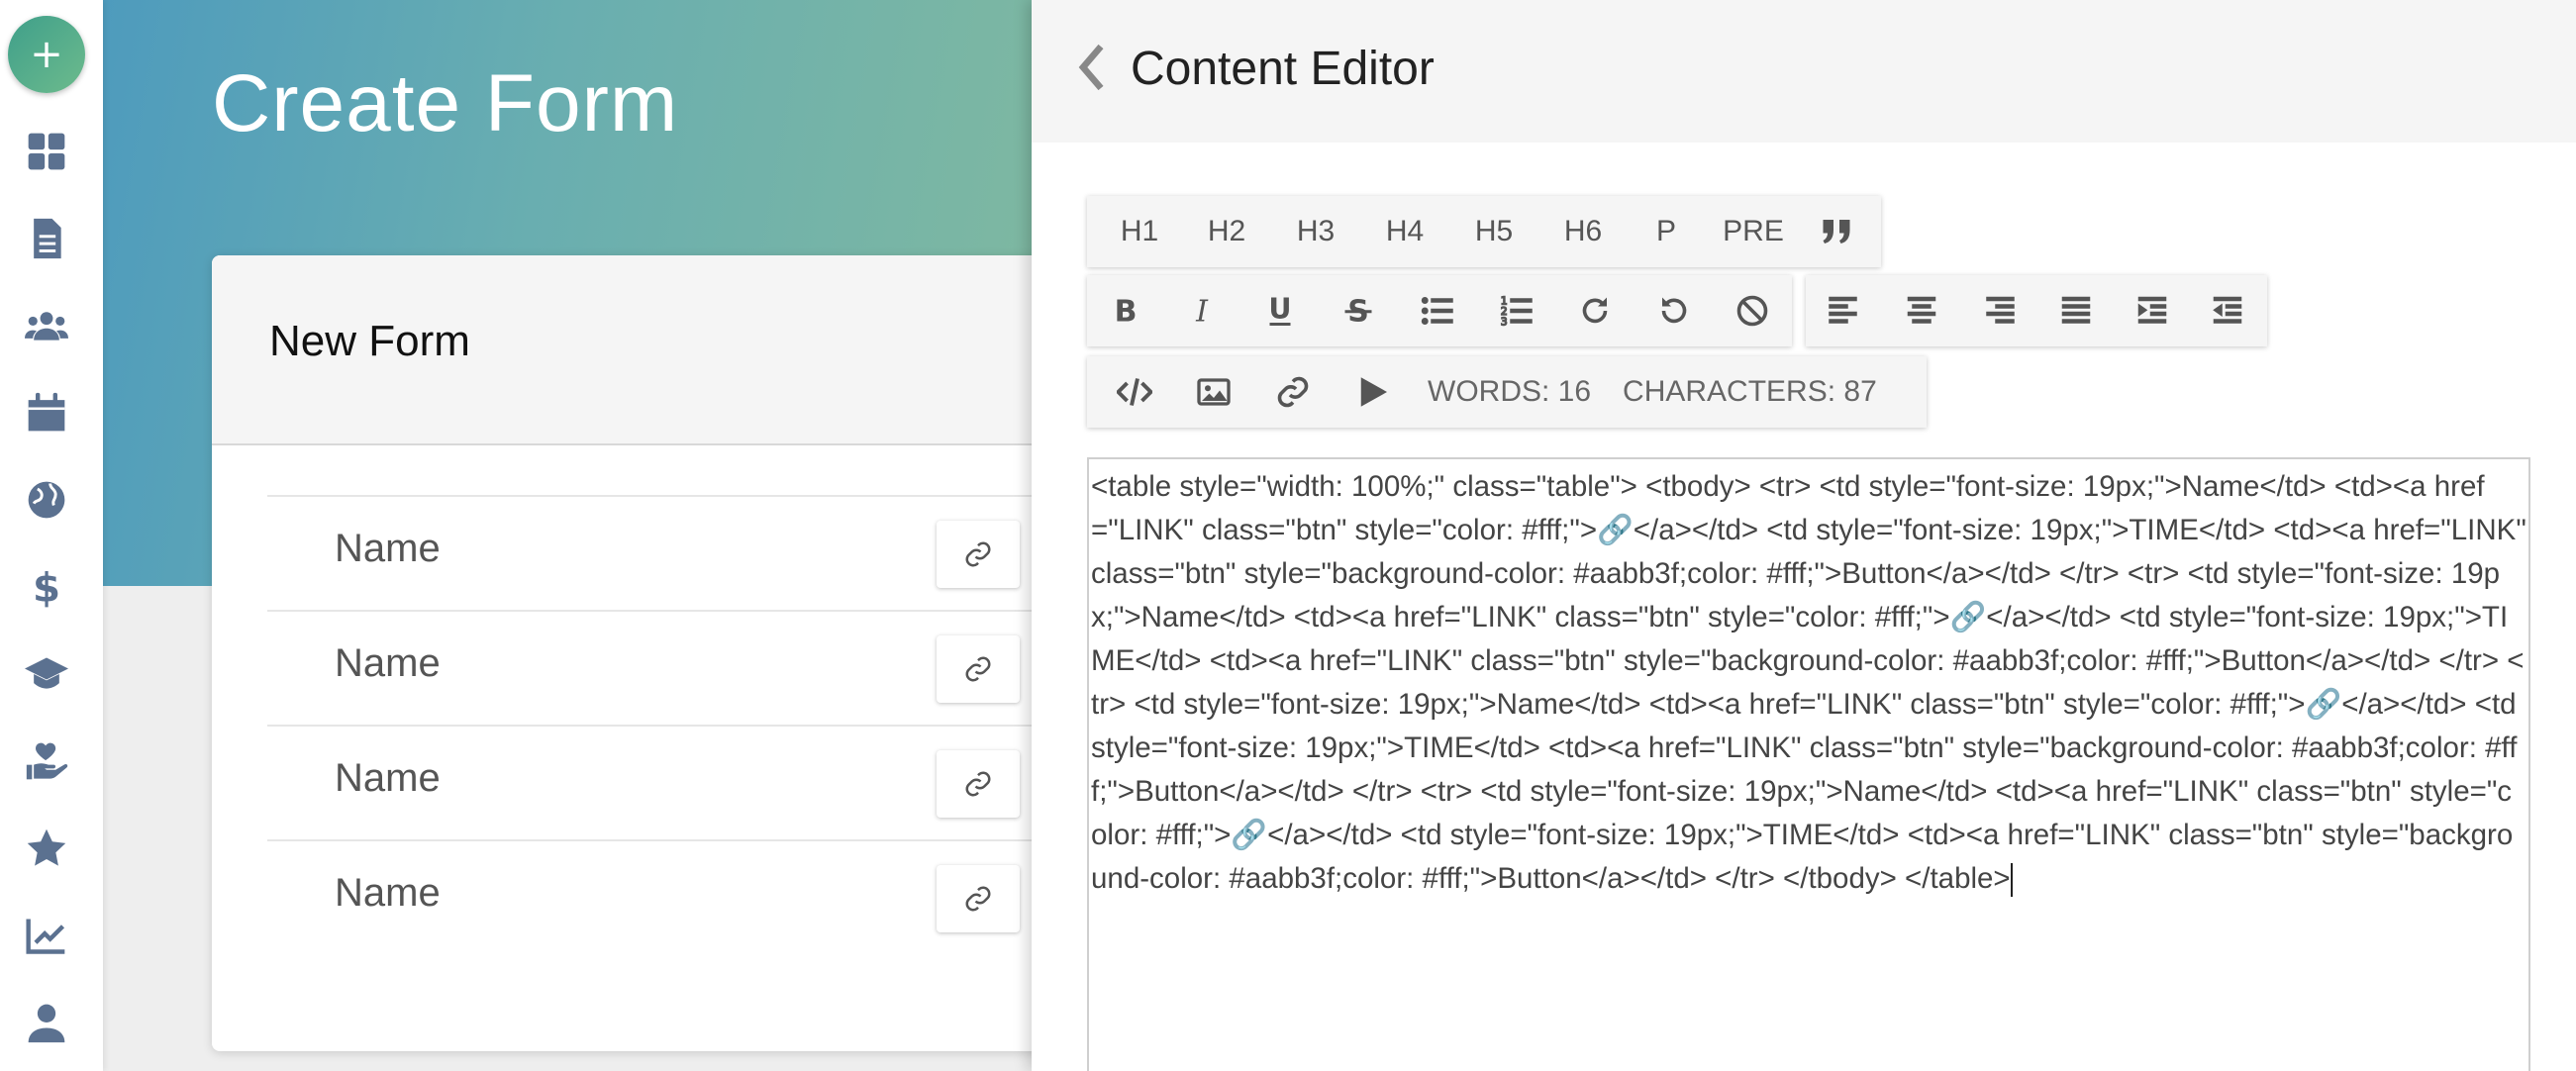  What do you see at coordinates (1666, 231) in the screenshot?
I see `paragraph-button: P` at bounding box center [1666, 231].